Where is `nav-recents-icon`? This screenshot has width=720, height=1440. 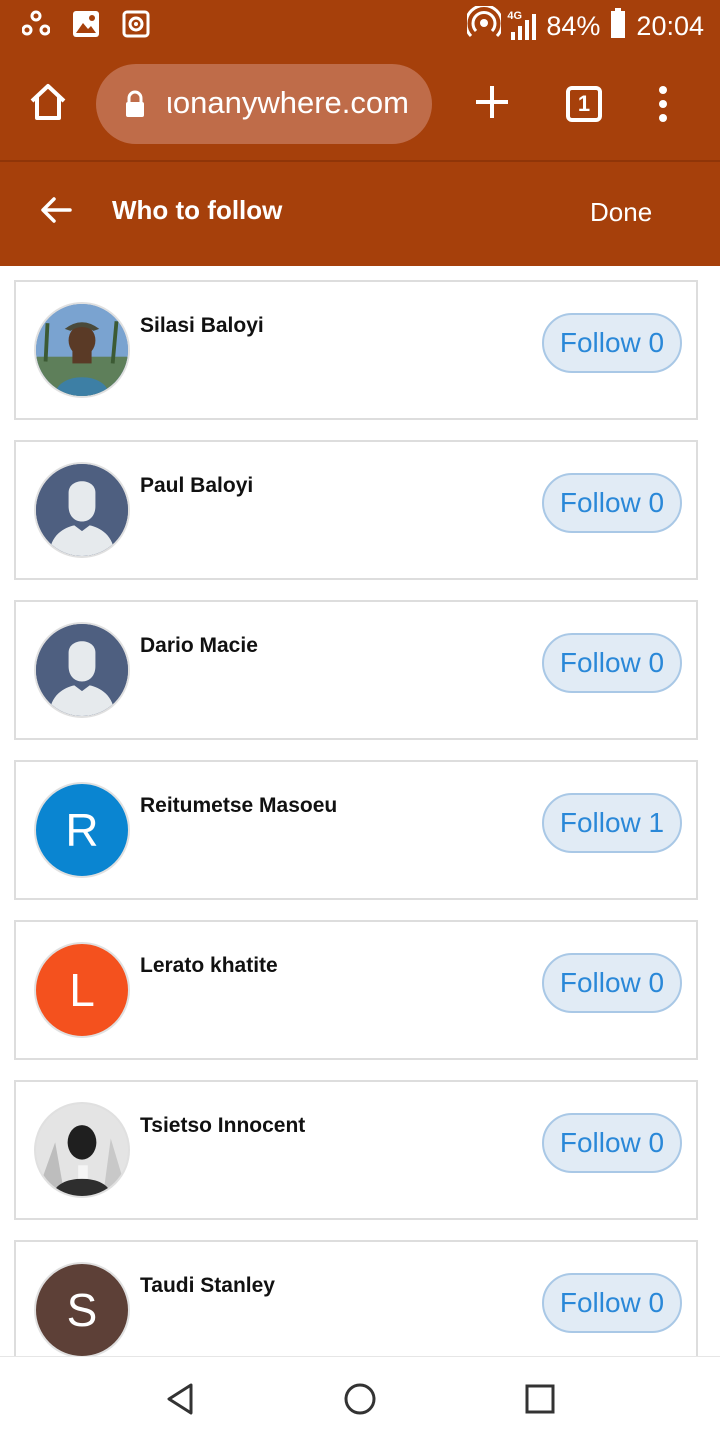
nav-recents-icon is located at coordinates (540, 1401).